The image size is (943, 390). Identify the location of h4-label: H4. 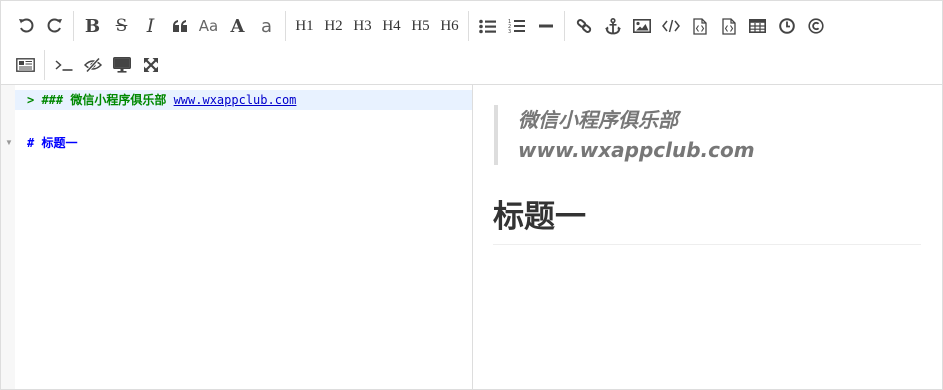
(391, 25).